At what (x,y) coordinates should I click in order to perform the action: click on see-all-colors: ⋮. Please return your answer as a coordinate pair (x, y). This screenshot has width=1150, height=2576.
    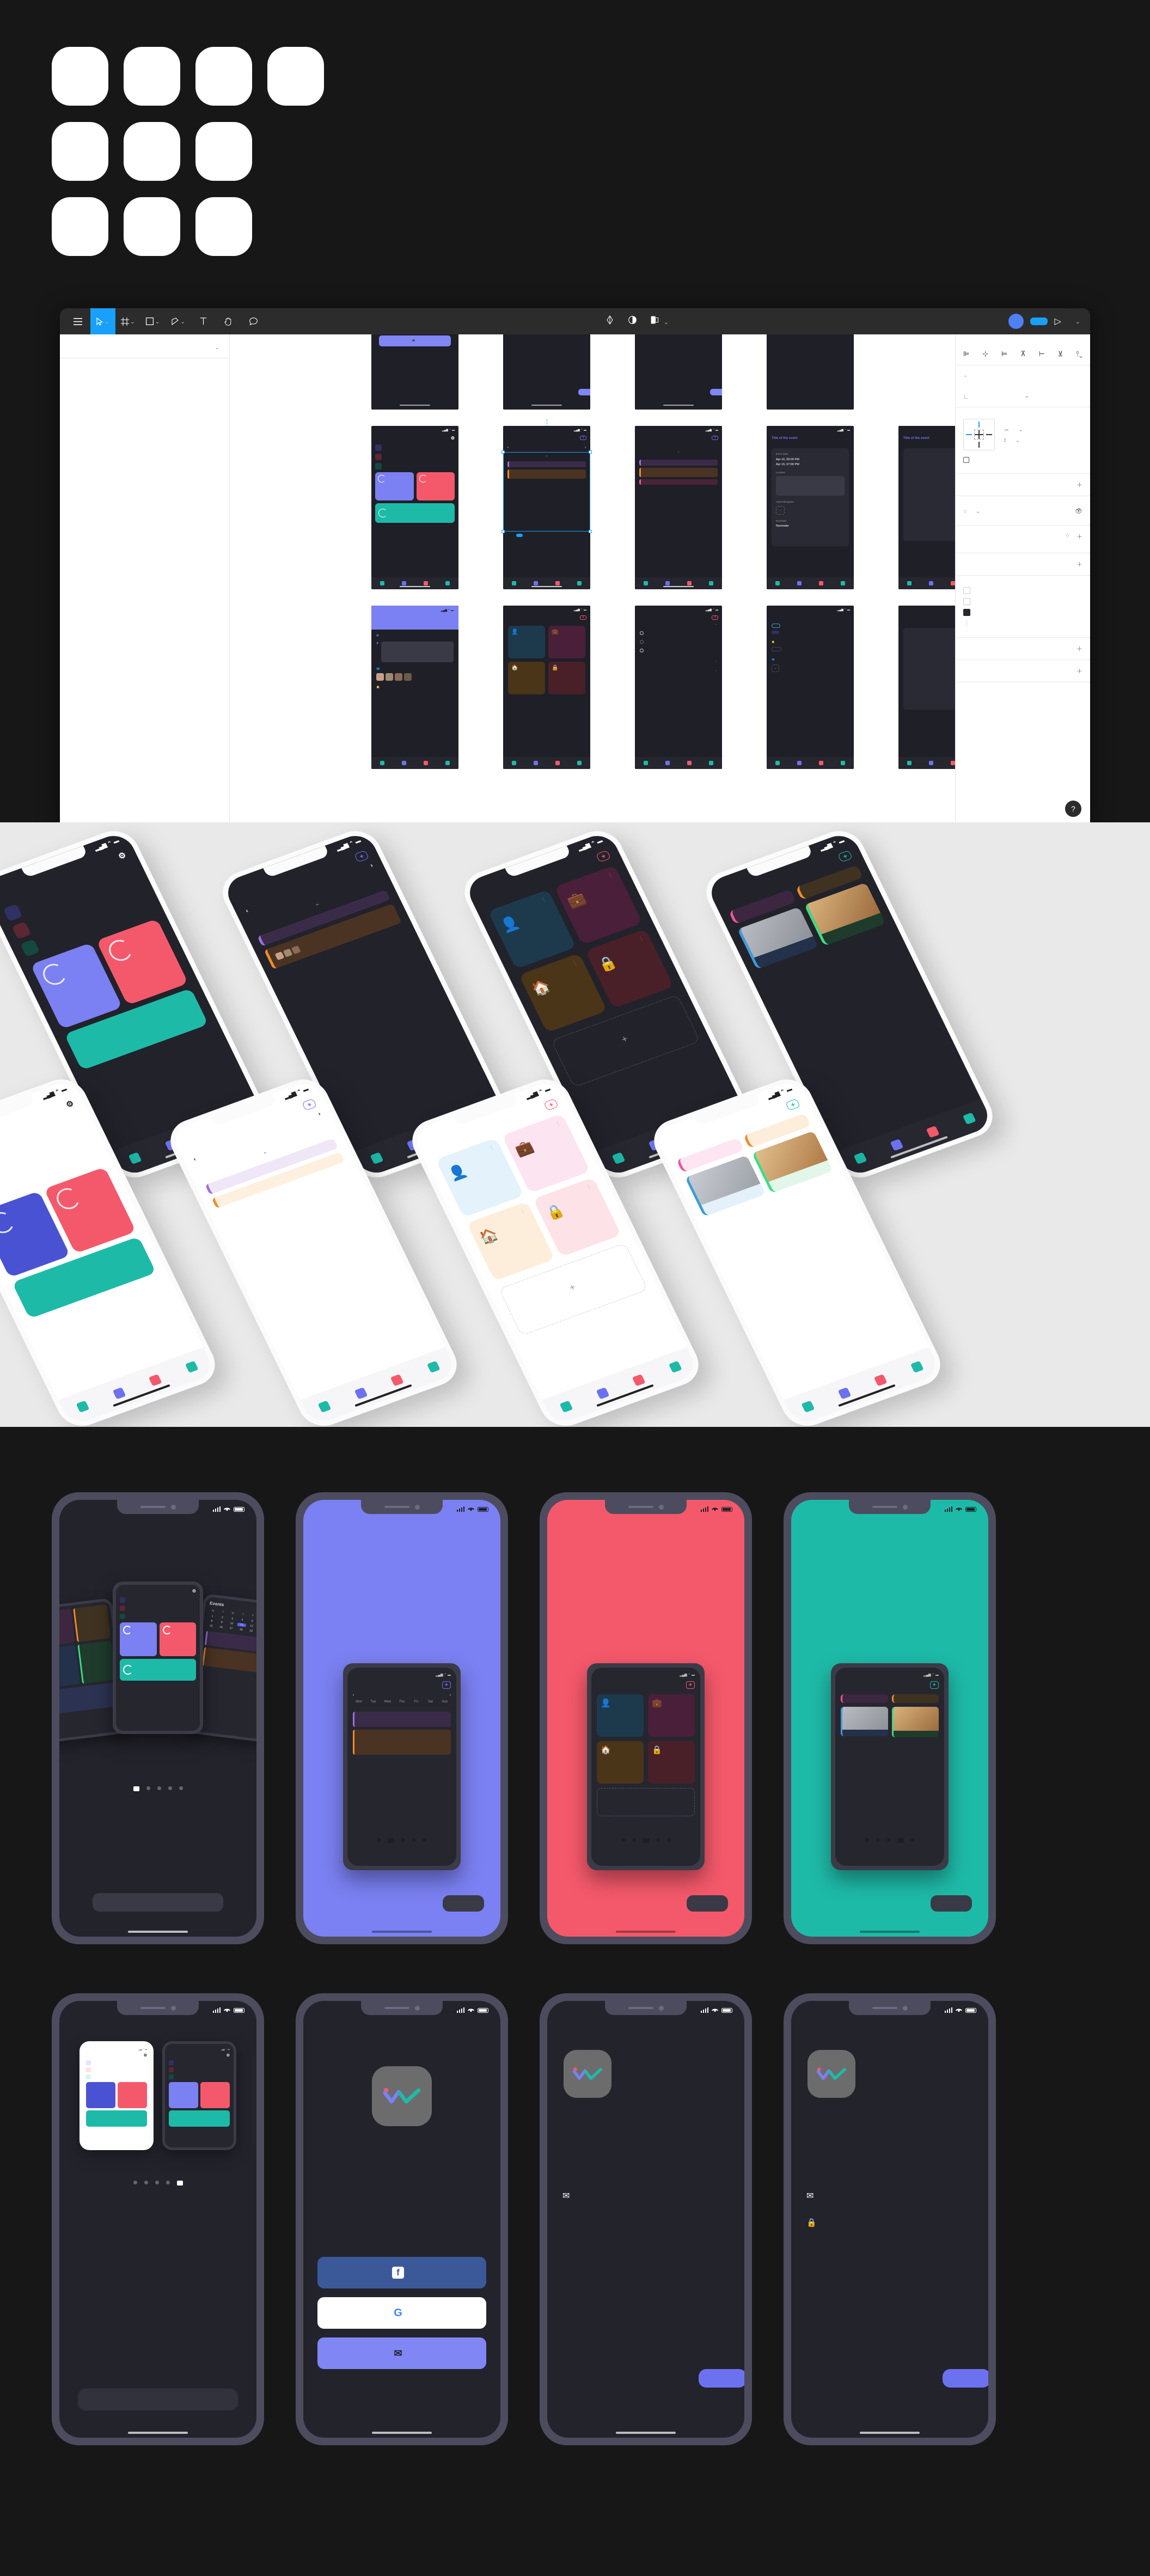
    Looking at the image, I should click on (1022, 623).